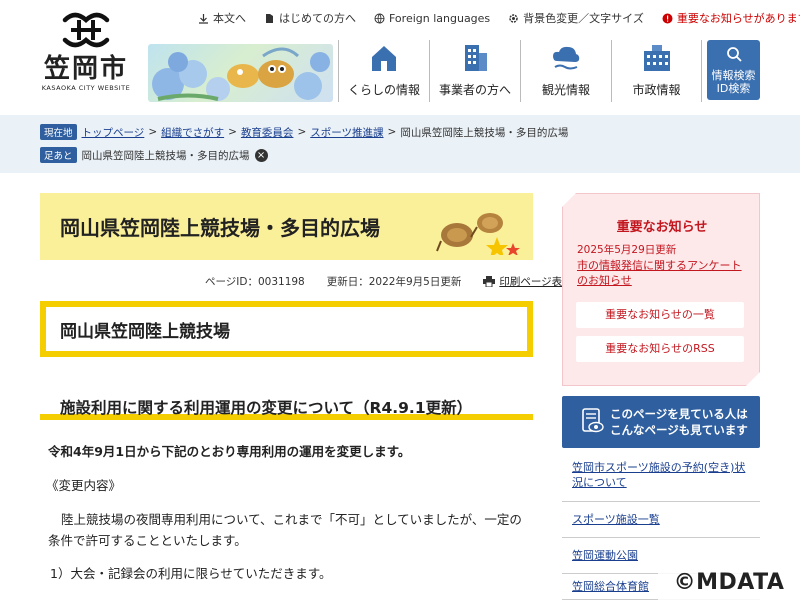  Describe the element at coordinates (384, 58) in the screenshot. I see `house-icon` at that location.